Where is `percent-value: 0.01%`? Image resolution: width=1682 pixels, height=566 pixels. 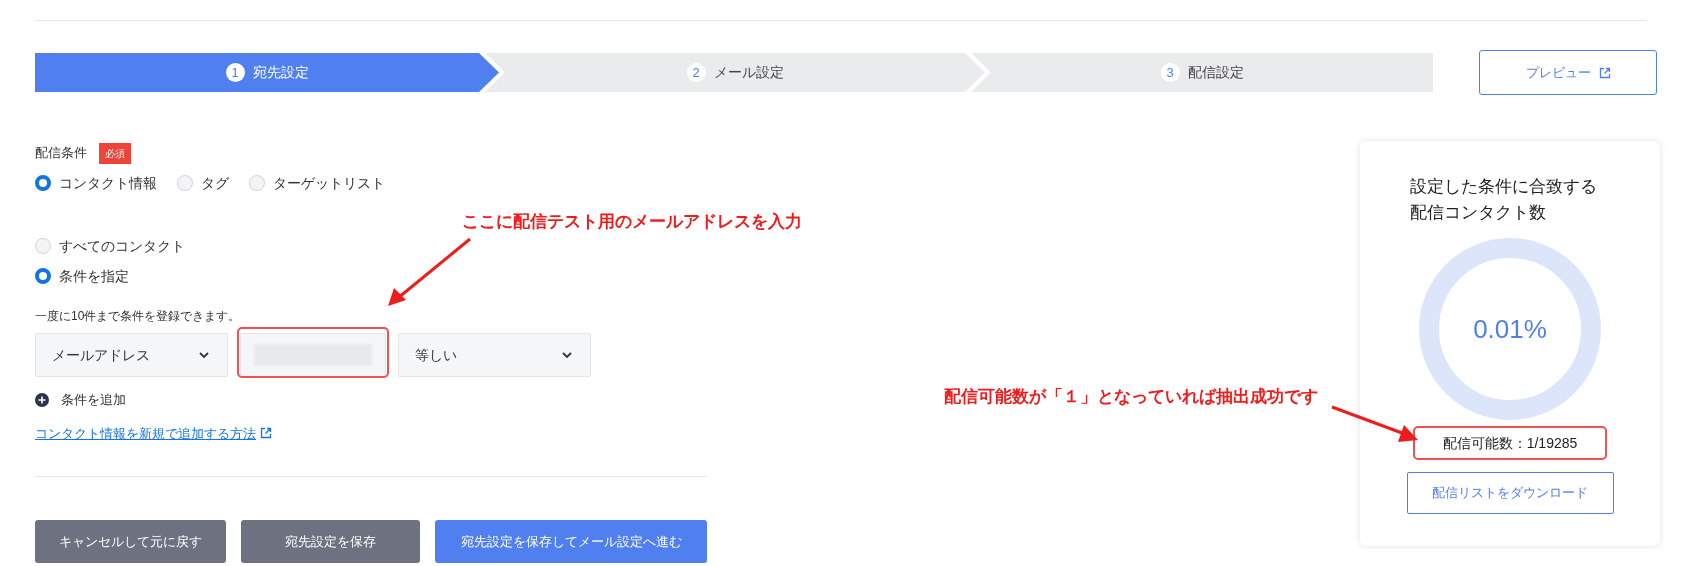 percent-value: 0.01% is located at coordinates (1510, 329).